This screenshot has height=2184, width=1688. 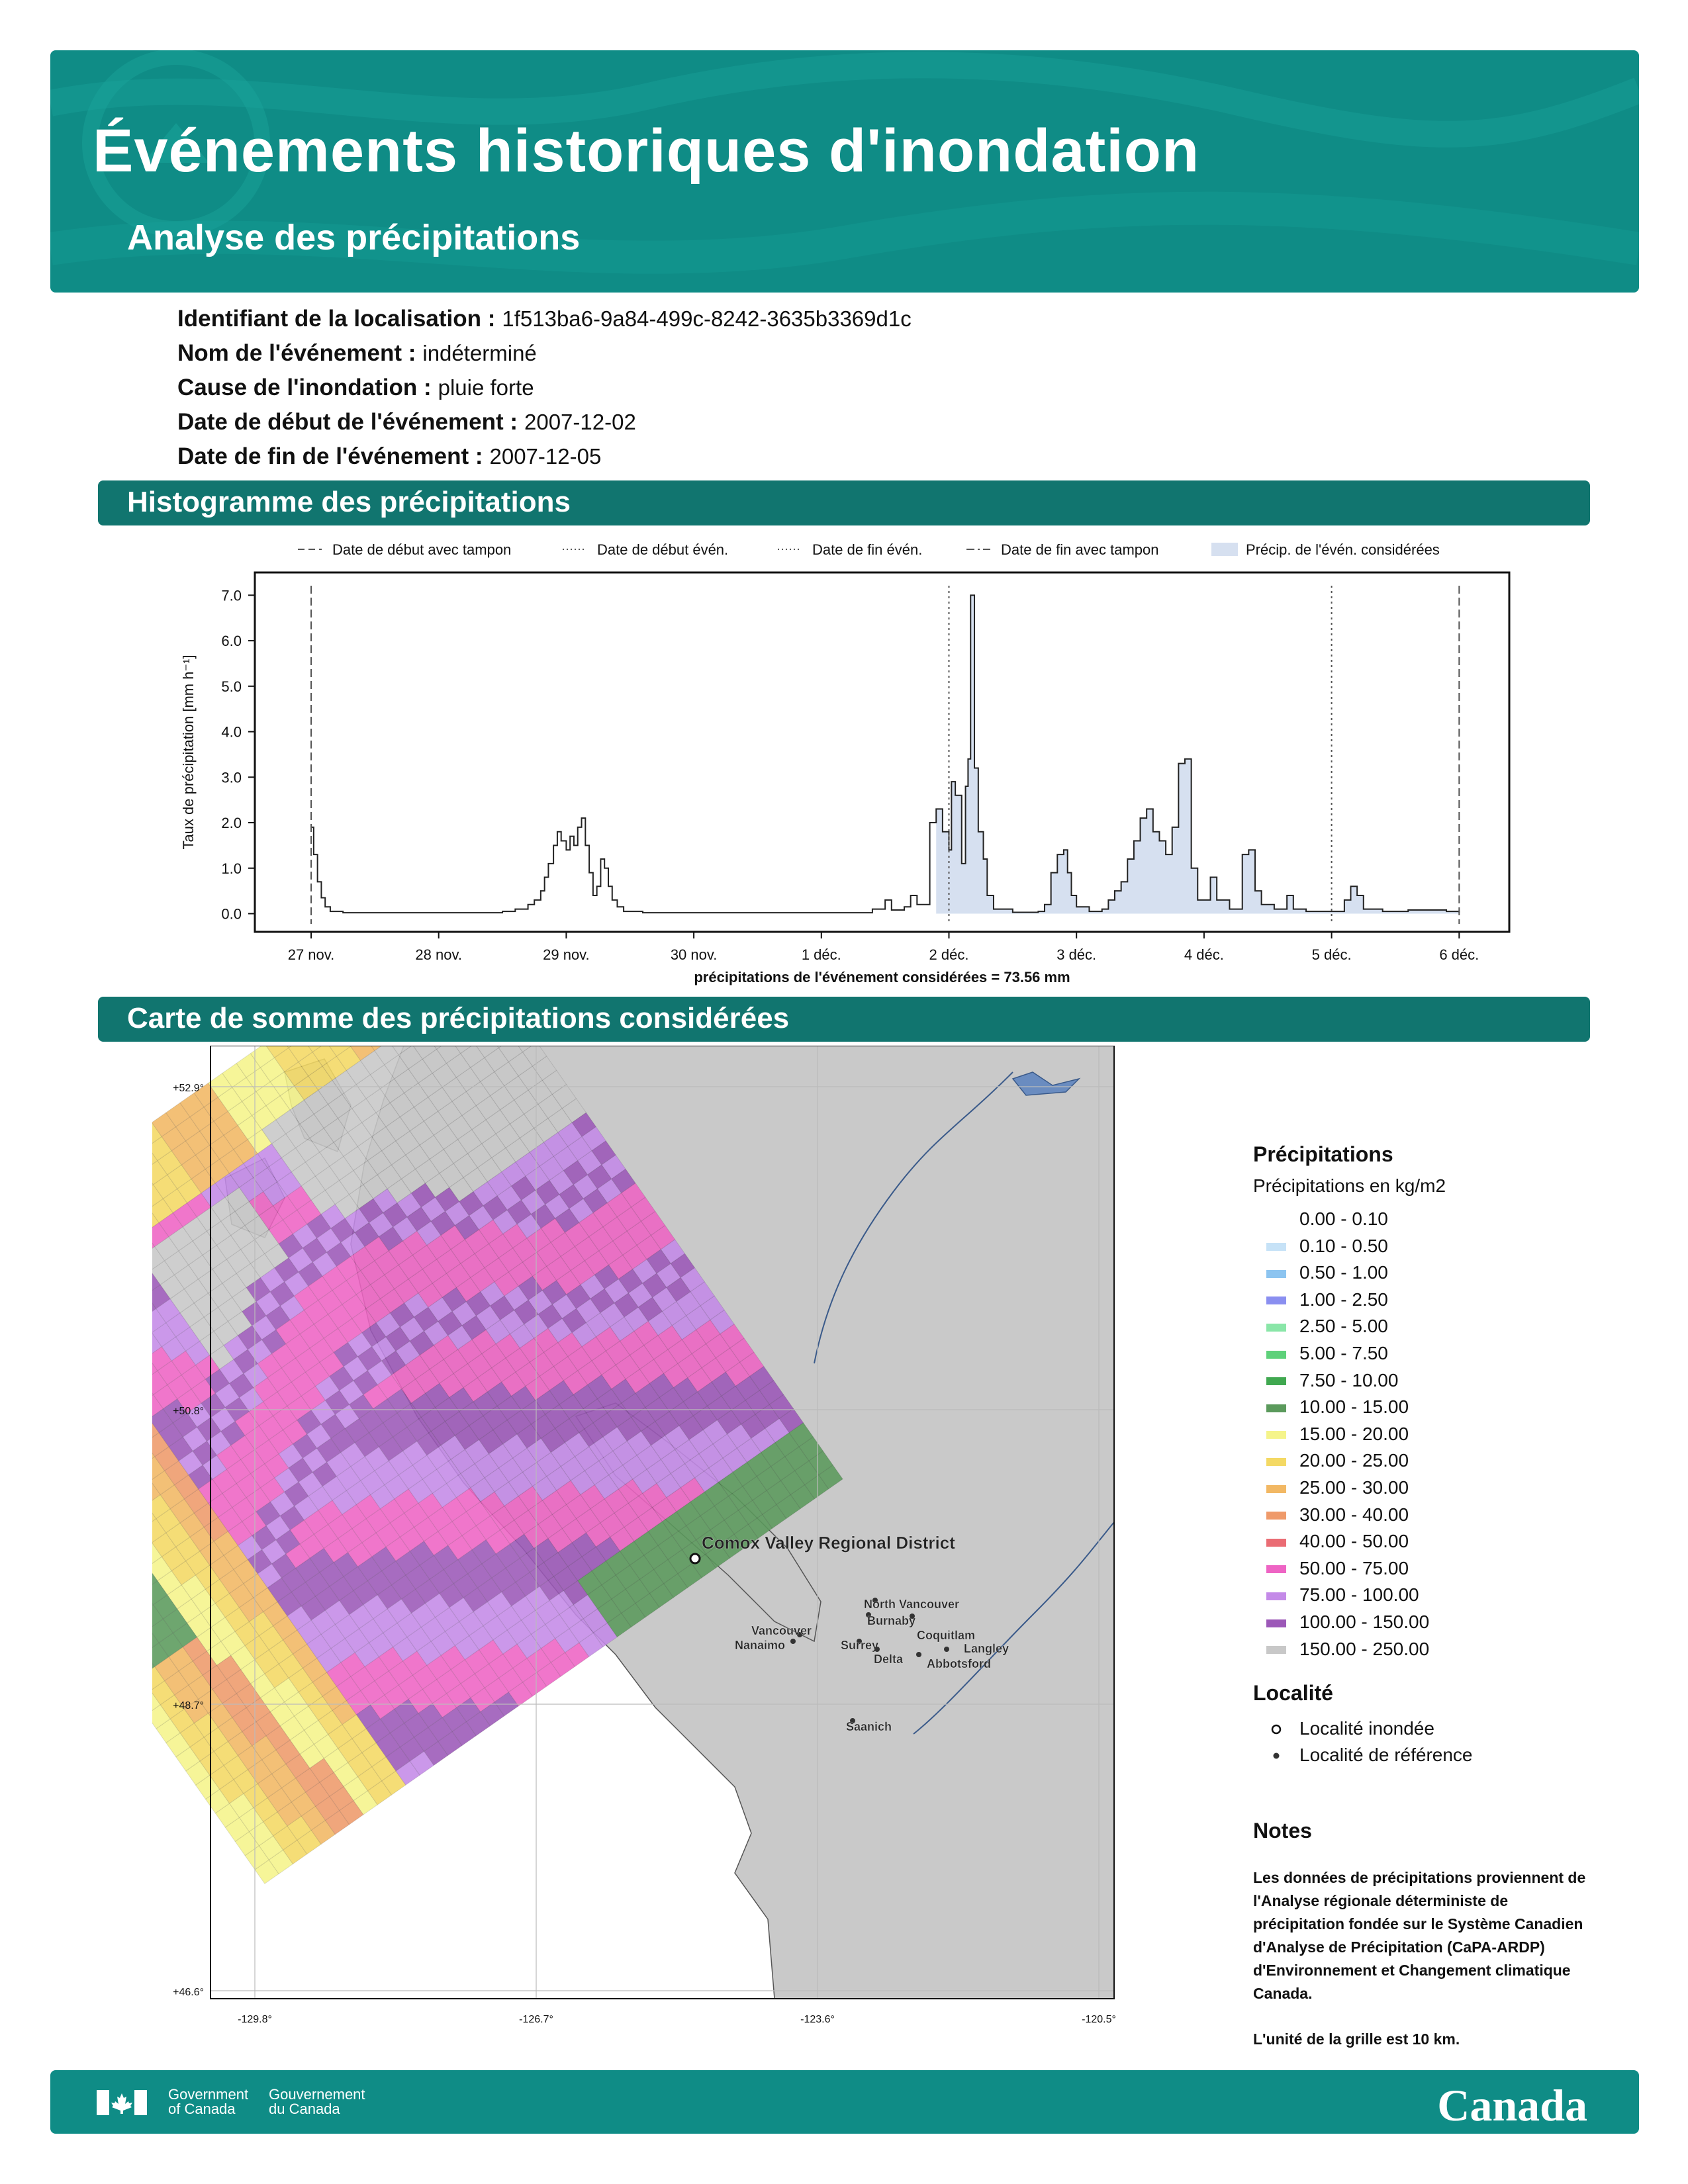 What do you see at coordinates (1276, 1729) in the screenshot?
I see `open-circle-icon` at bounding box center [1276, 1729].